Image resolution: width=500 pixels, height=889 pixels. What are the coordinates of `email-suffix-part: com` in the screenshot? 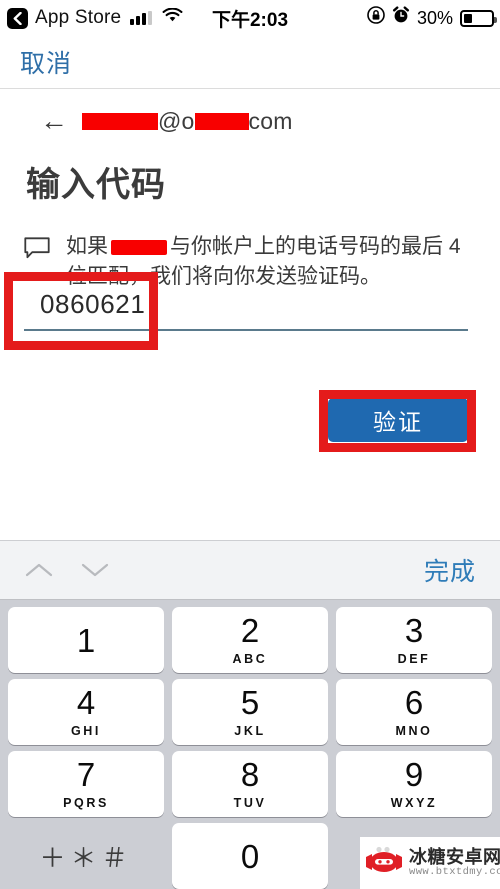 It's located at (270, 120).